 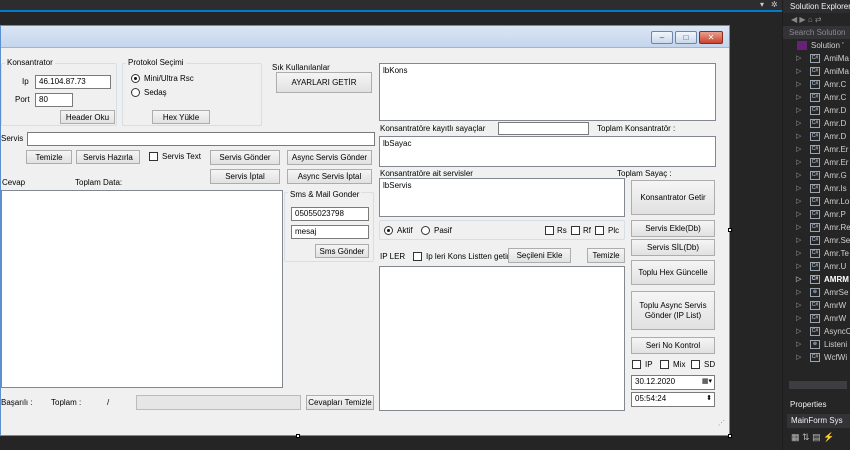 What do you see at coordinates (417, 256) in the screenshot?
I see `ipler-kons-checkbox` at bounding box center [417, 256].